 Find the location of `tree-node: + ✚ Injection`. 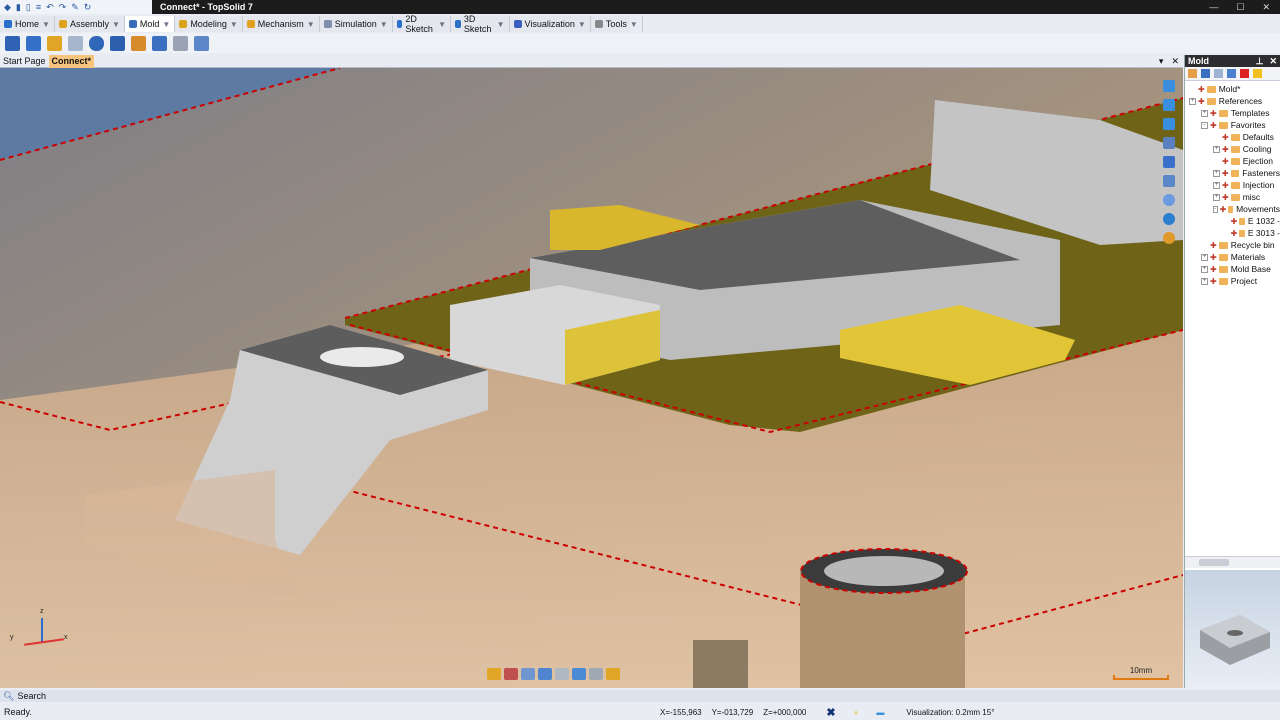

tree-node: + ✚ Injection is located at coordinates (1232, 185).